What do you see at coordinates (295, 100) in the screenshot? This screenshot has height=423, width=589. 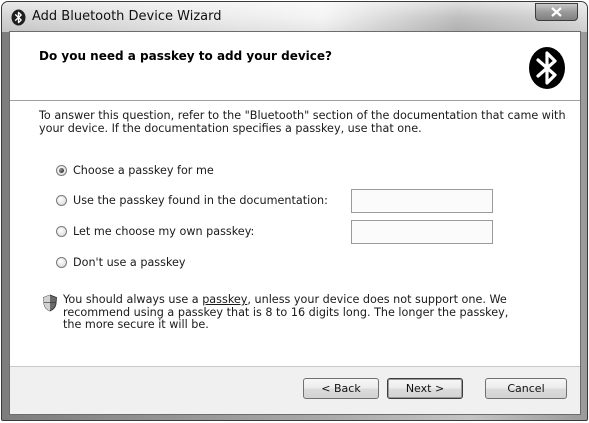 I see `header-divider` at bounding box center [295, 100].